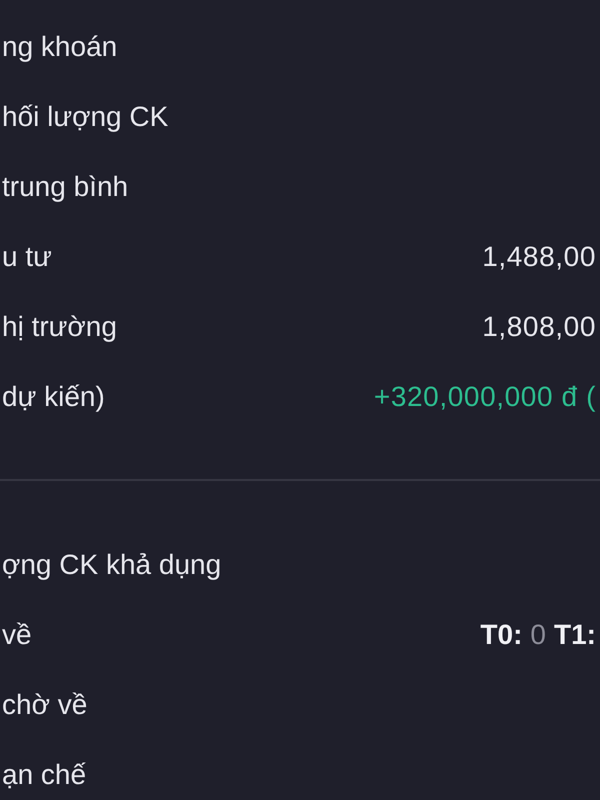  What do you see at coordinates (485, 397) in the screenshot?
I see `field-value: +320,000,000 đ (` at bounding box center [485, 397].